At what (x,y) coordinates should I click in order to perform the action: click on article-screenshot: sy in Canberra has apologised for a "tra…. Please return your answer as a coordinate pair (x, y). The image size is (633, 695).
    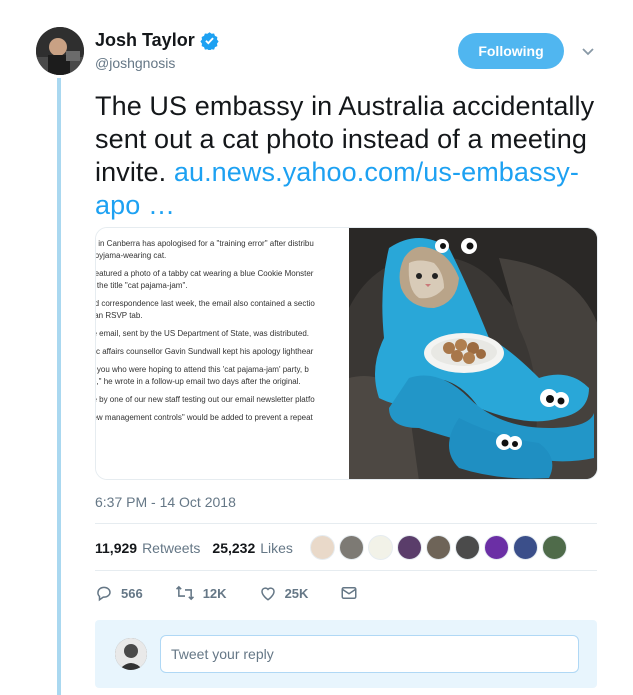
    Looking at the image, I should click on (222, 353).